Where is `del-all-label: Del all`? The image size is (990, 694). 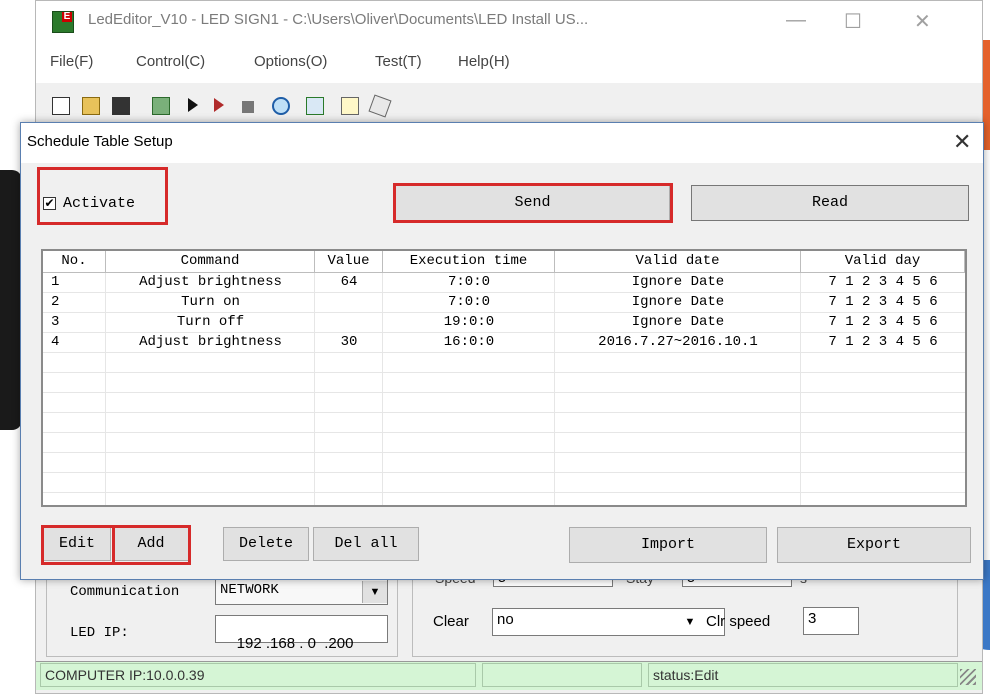
del-all-label: Del all is located at coordinates (366, 543).